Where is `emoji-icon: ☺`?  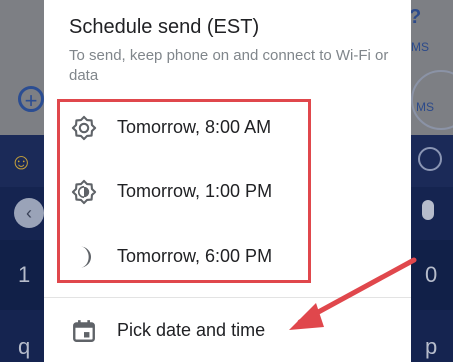 emoji-icon: ☺ is located at coordinates (21, 161).